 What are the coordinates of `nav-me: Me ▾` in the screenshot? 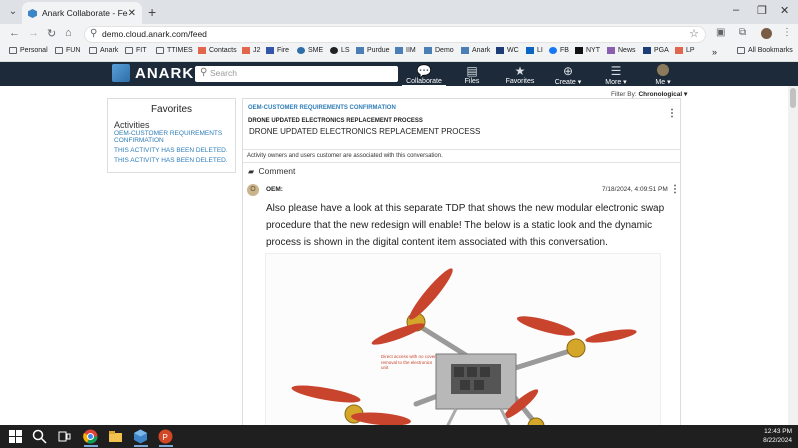 It's located at (663, 75).